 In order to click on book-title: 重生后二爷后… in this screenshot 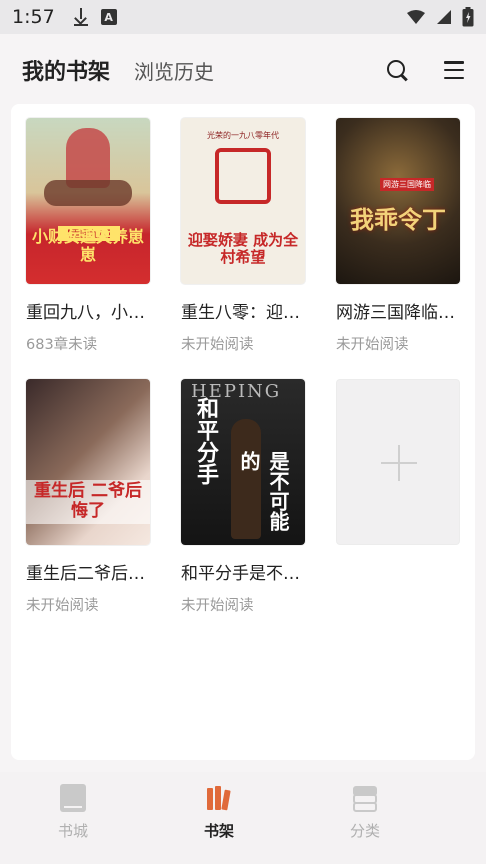, I will do `click(89, 571)`.